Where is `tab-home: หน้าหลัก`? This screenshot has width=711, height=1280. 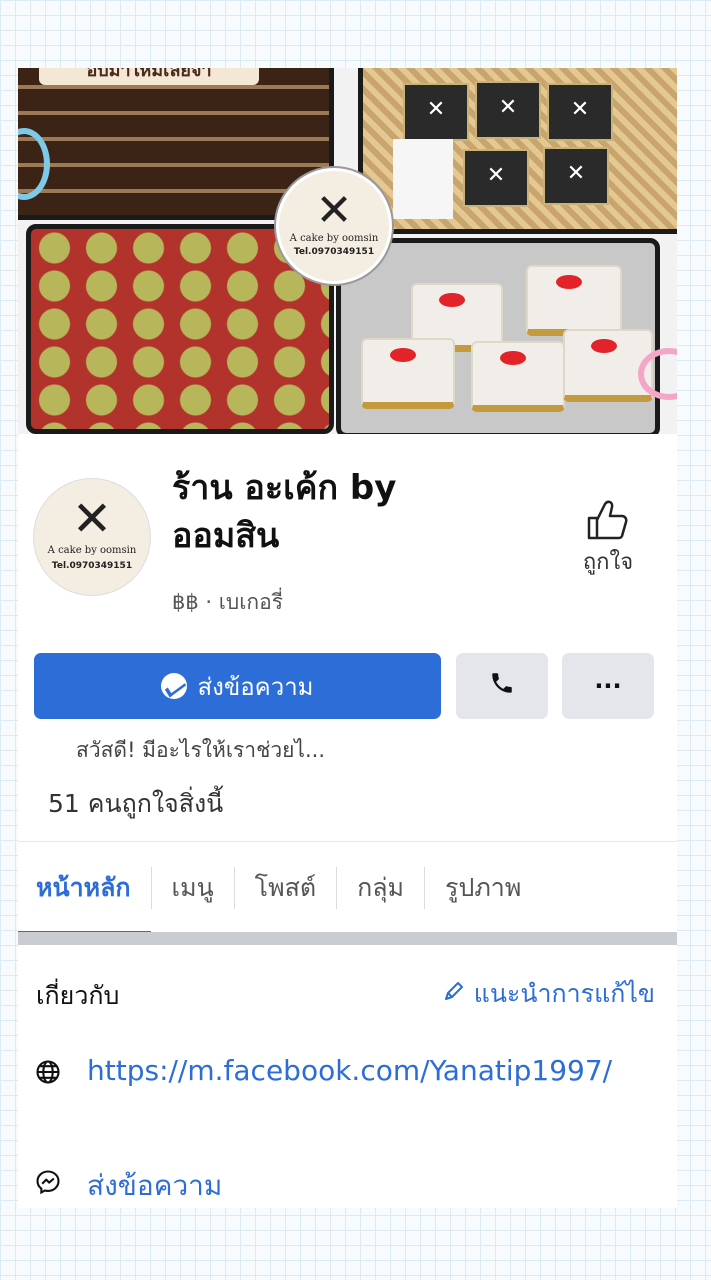
tab-home: หน้าหลัก is located at coordinates (84, 889).